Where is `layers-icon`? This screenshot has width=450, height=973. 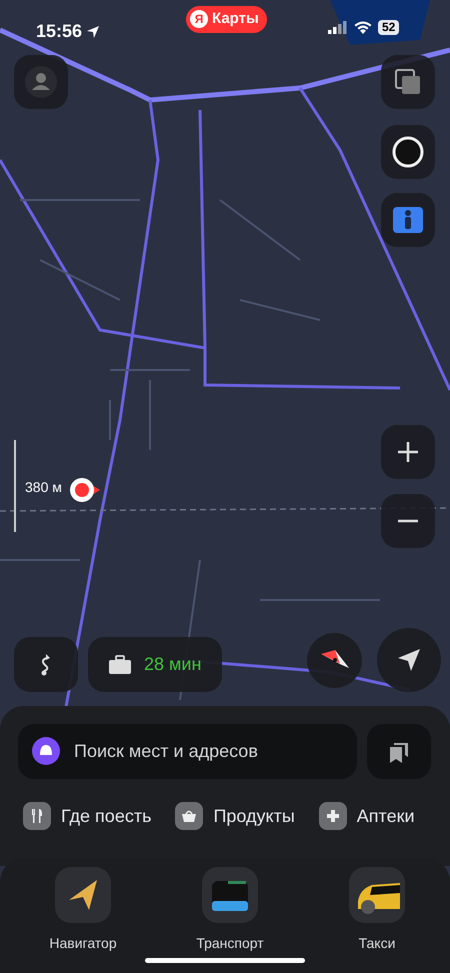 layers-icon is located at coordinates (408, 82).